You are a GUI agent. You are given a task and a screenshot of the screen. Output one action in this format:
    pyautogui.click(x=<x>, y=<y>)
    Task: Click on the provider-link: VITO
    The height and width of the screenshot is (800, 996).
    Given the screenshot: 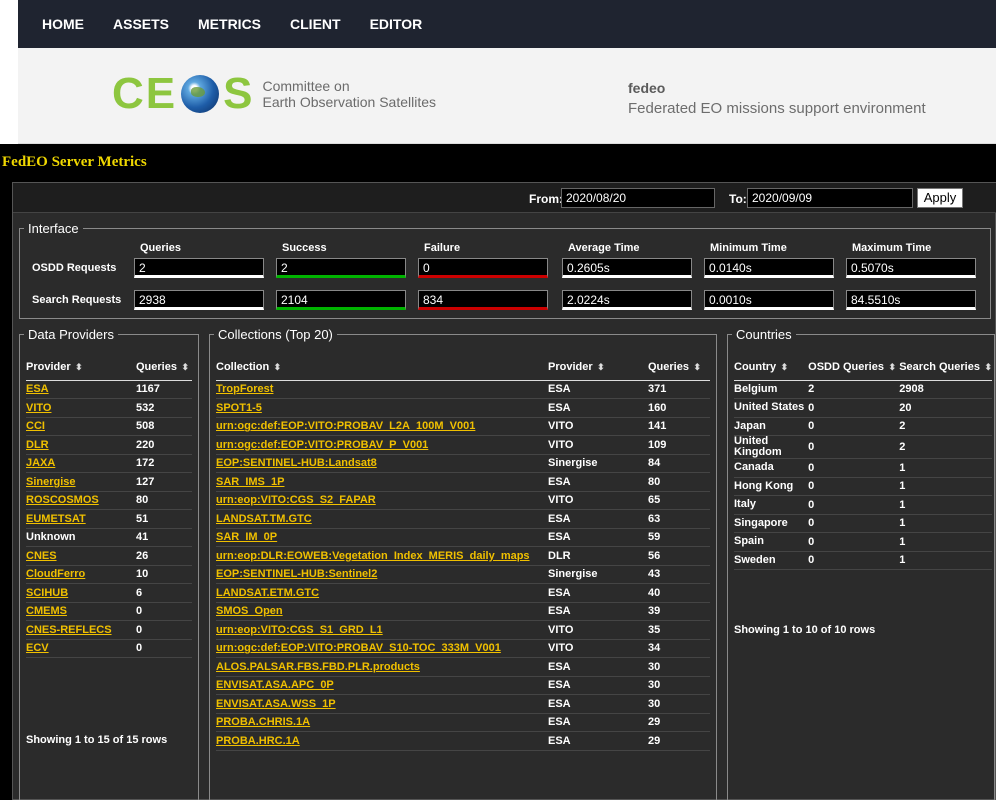 What is the action you would take?
    pyautogui.click(x=38, y=408)
    